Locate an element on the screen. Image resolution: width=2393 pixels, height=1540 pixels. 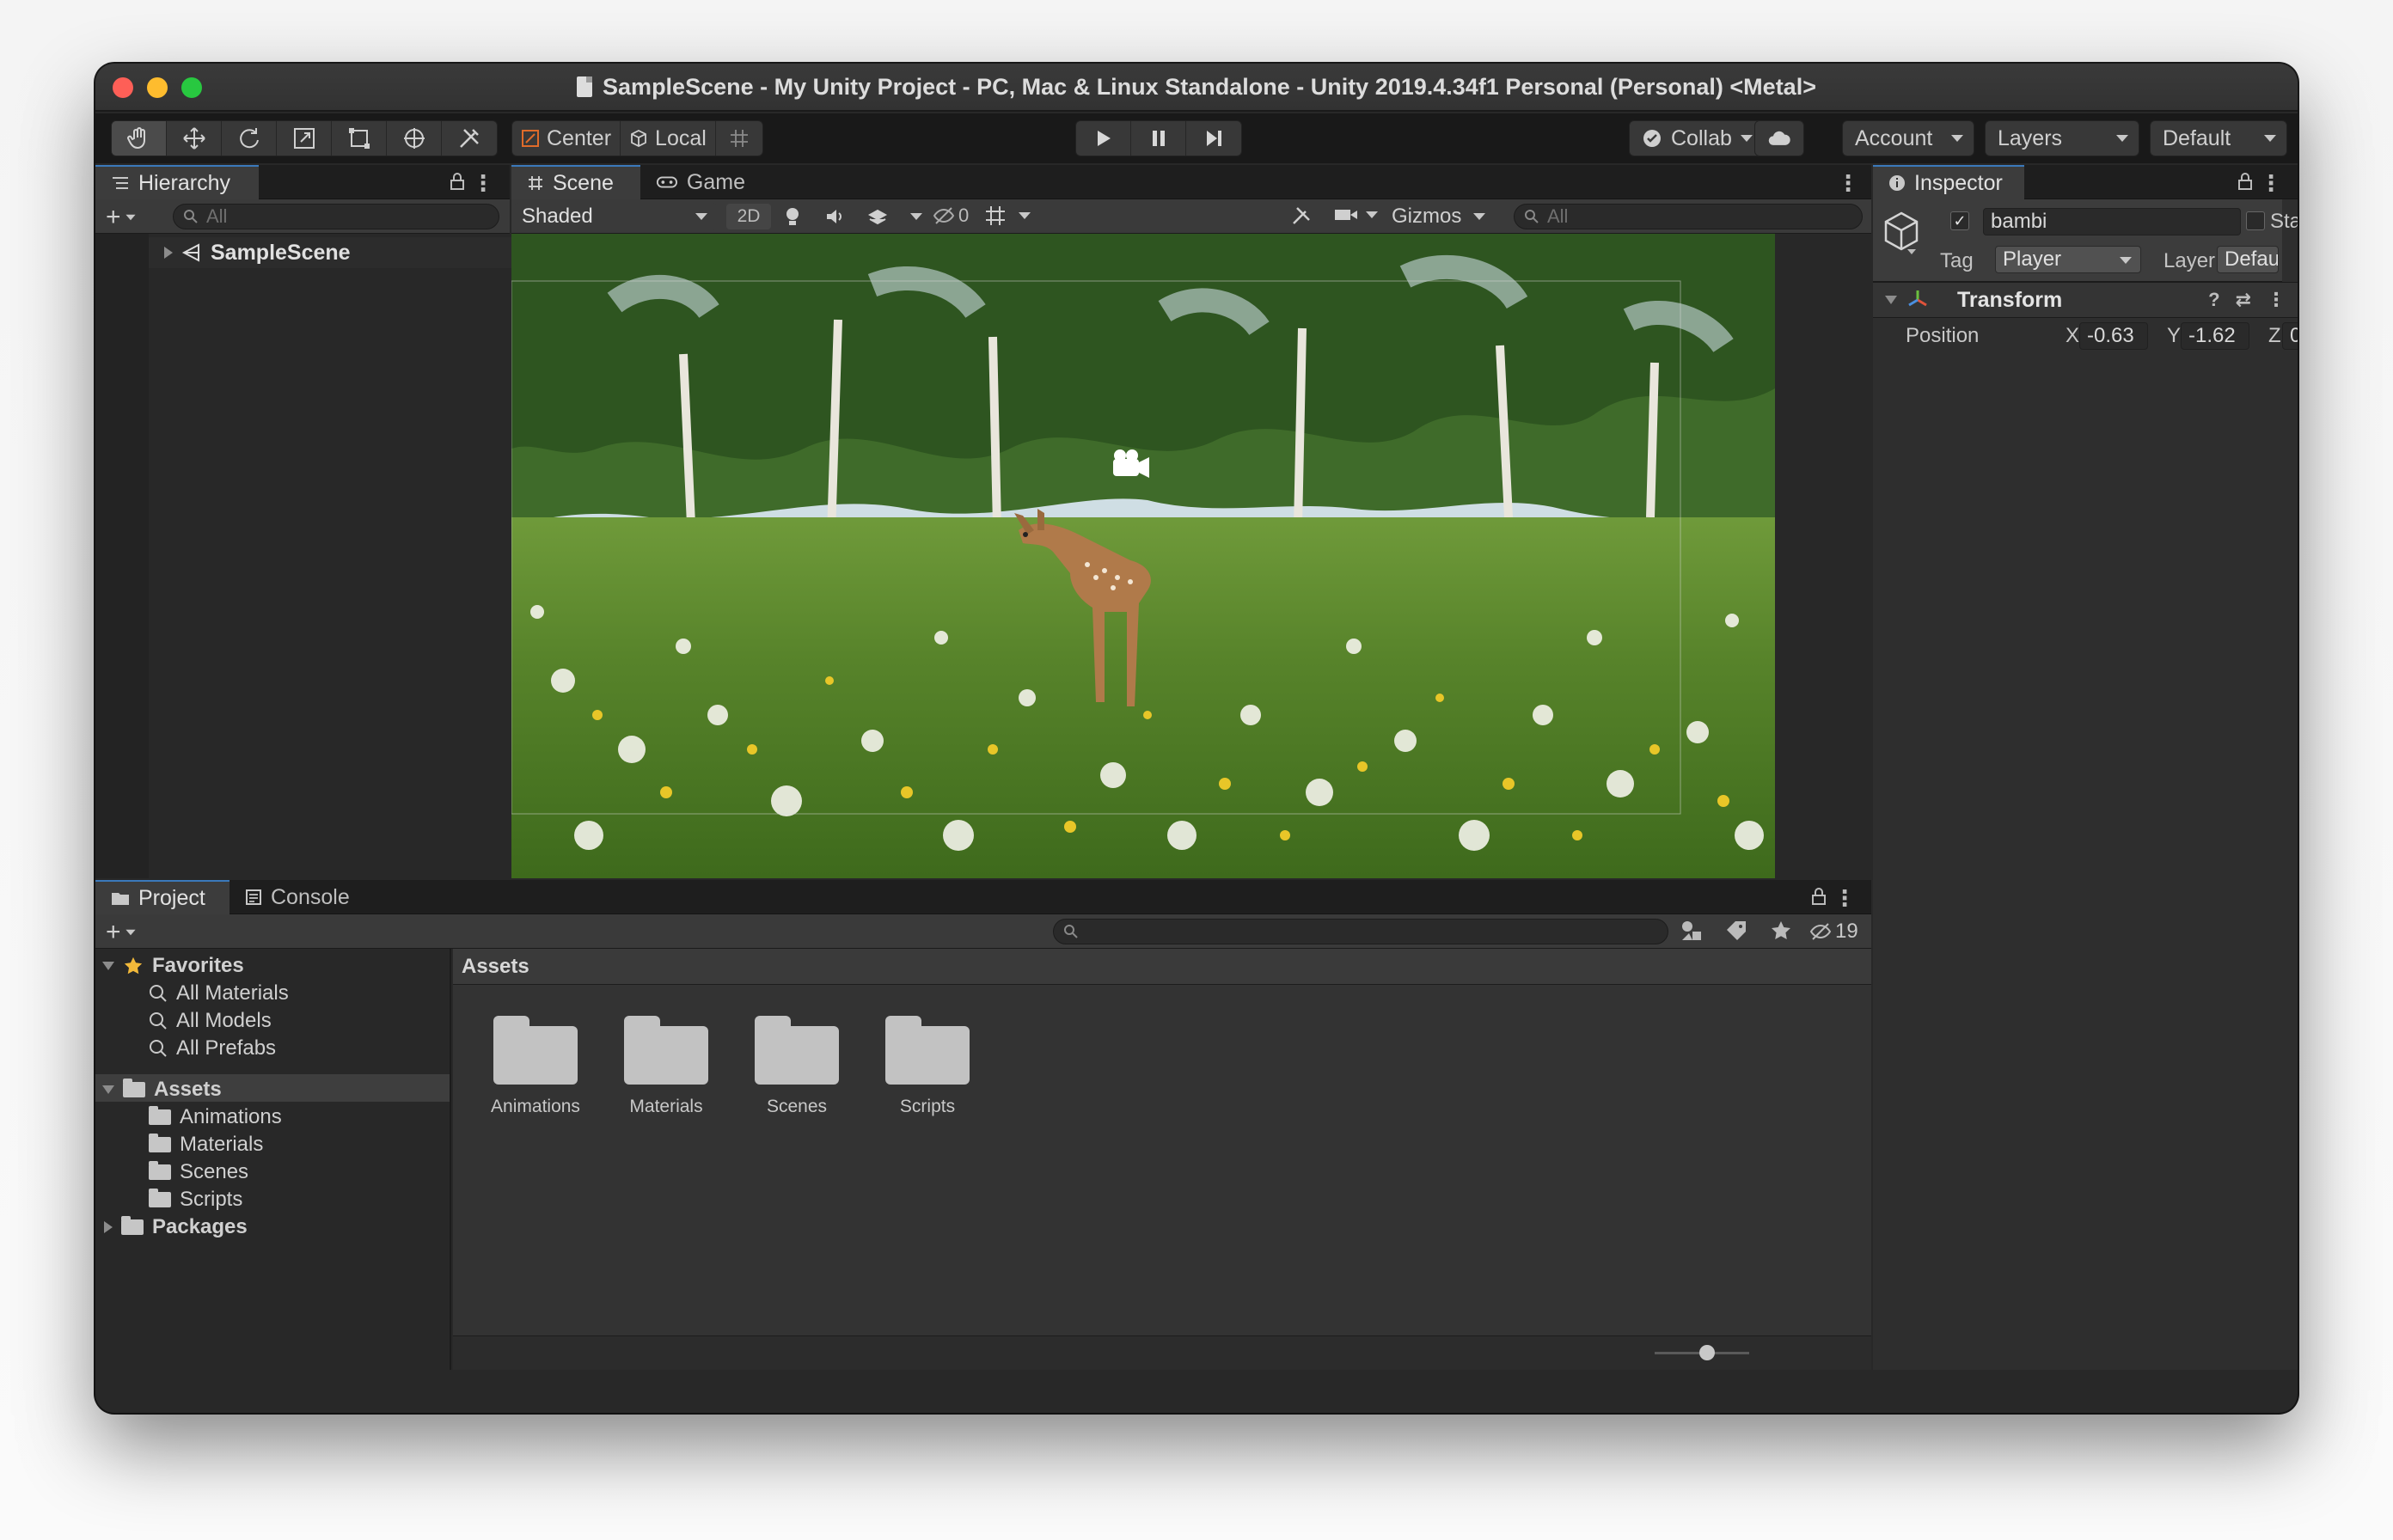
effects-icon is located at coordinates (877, 216).